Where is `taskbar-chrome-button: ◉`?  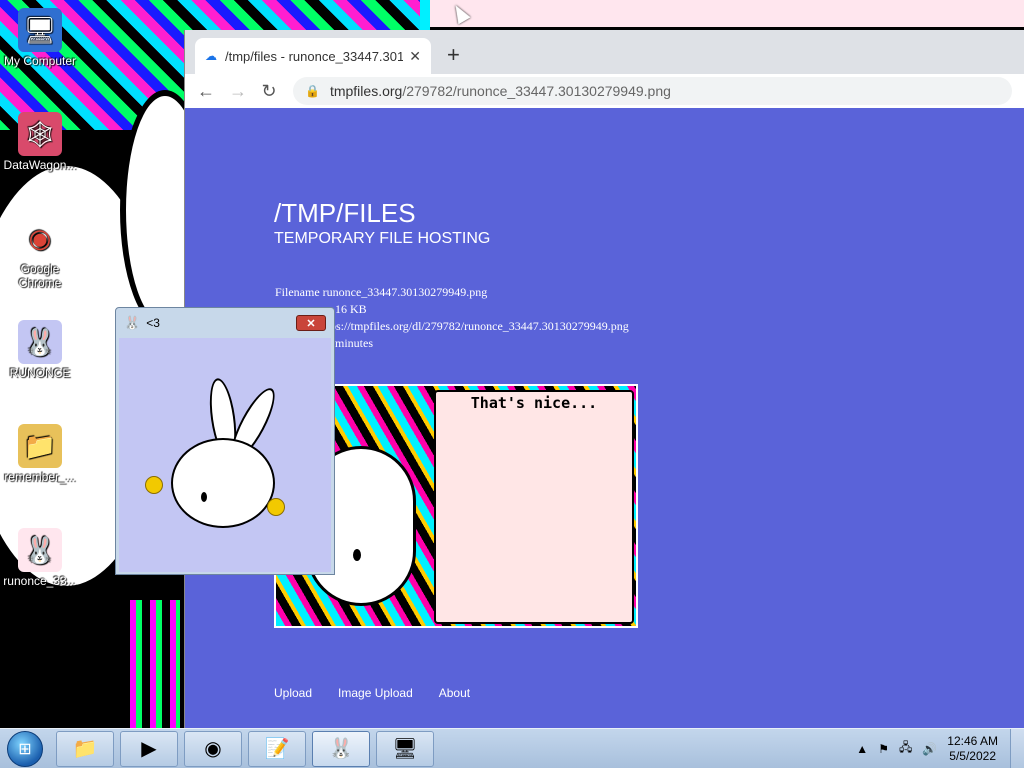
taskbar-chrome-button: ◉ is located at coordinates (213, 748).